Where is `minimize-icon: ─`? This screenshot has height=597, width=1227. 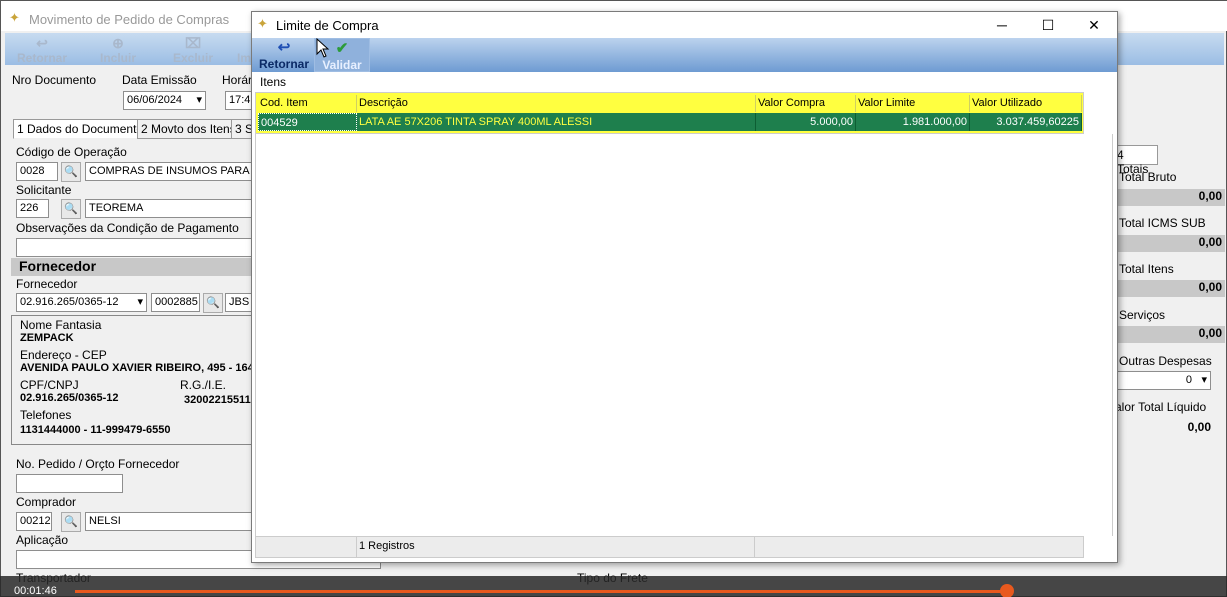 minimize-icon: ─ is located at coordinates (1002, 25).